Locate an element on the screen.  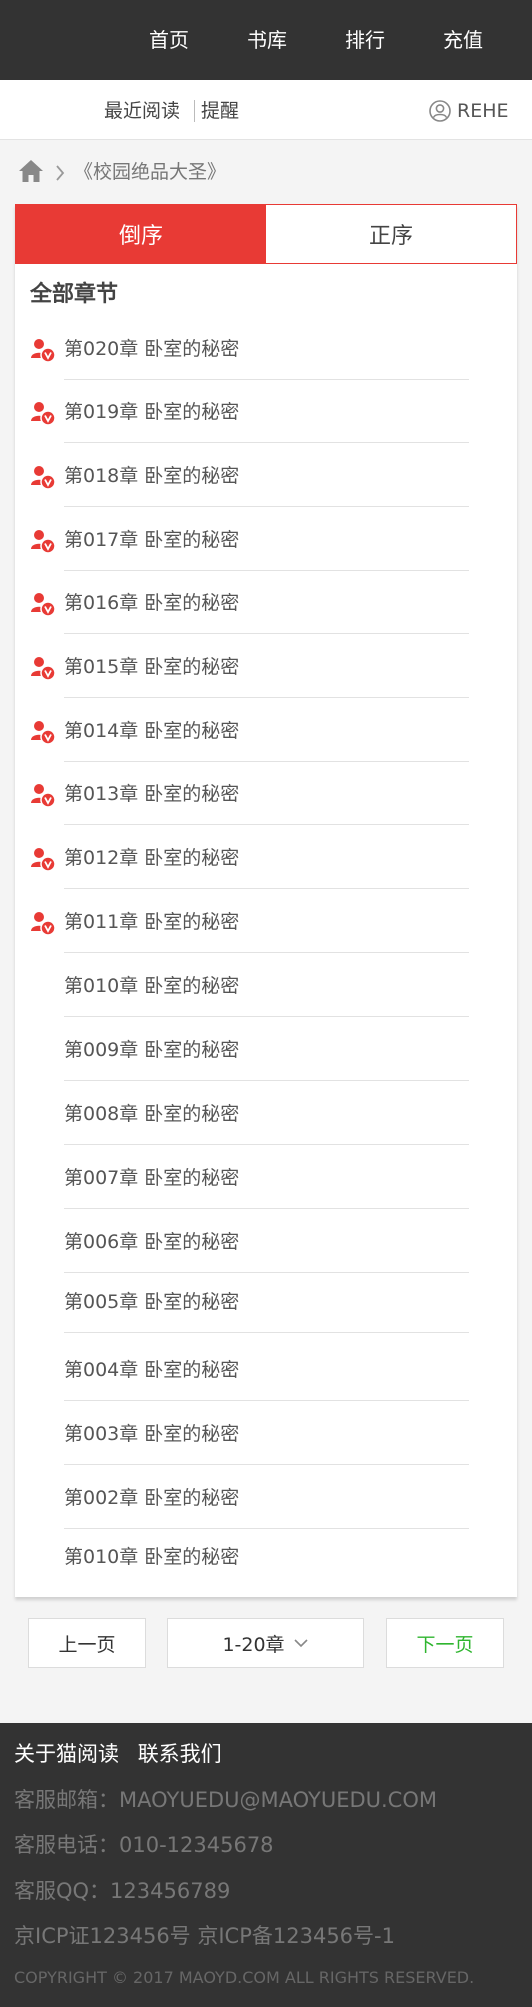
next-page-button: 下一页 is located at coordinates (445, 1643).